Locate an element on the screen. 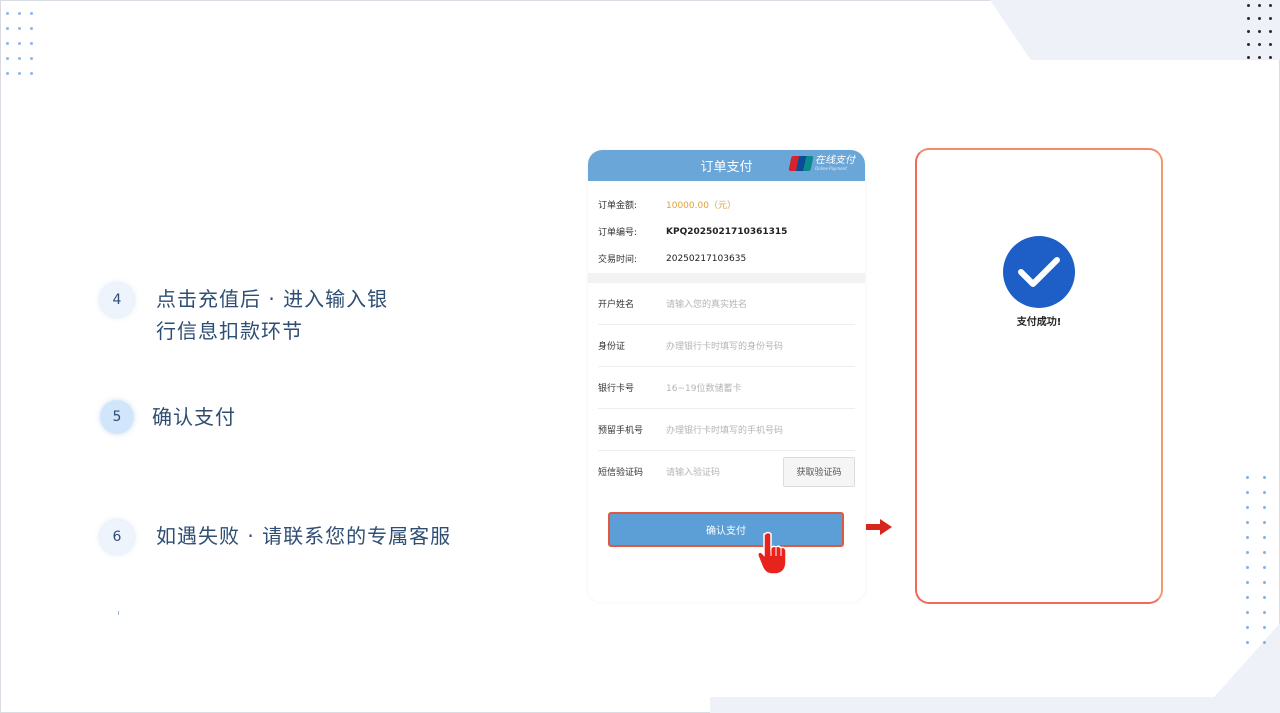 The image size is (1280, 713). payment-header: 订单支付 在线支付 Online Payment is located at coordinates (726, 165).